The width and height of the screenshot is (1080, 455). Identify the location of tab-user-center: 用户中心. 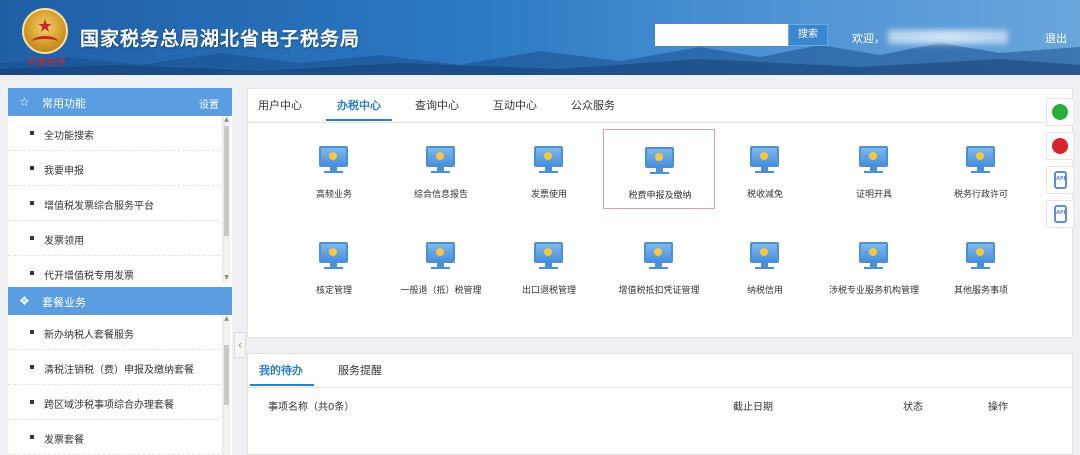
(280, 105).